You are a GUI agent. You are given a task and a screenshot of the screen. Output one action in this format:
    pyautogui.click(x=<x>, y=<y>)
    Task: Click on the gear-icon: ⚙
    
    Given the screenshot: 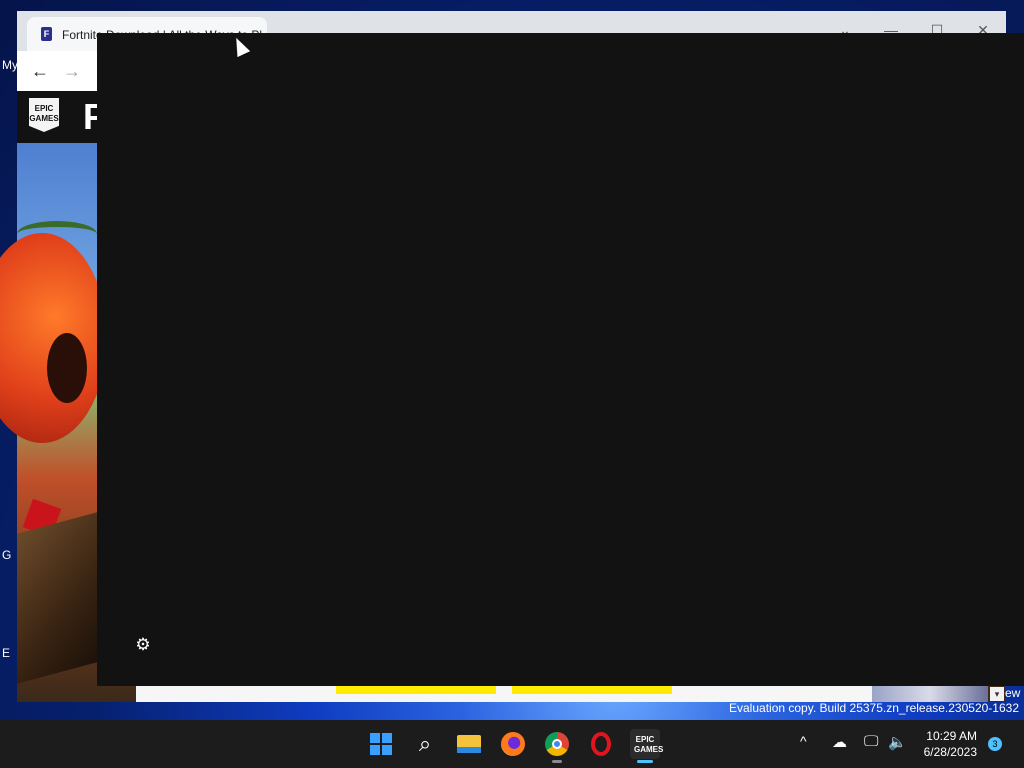 What is the action you would take?
    pyautogui.click(x=143, y=645)
    